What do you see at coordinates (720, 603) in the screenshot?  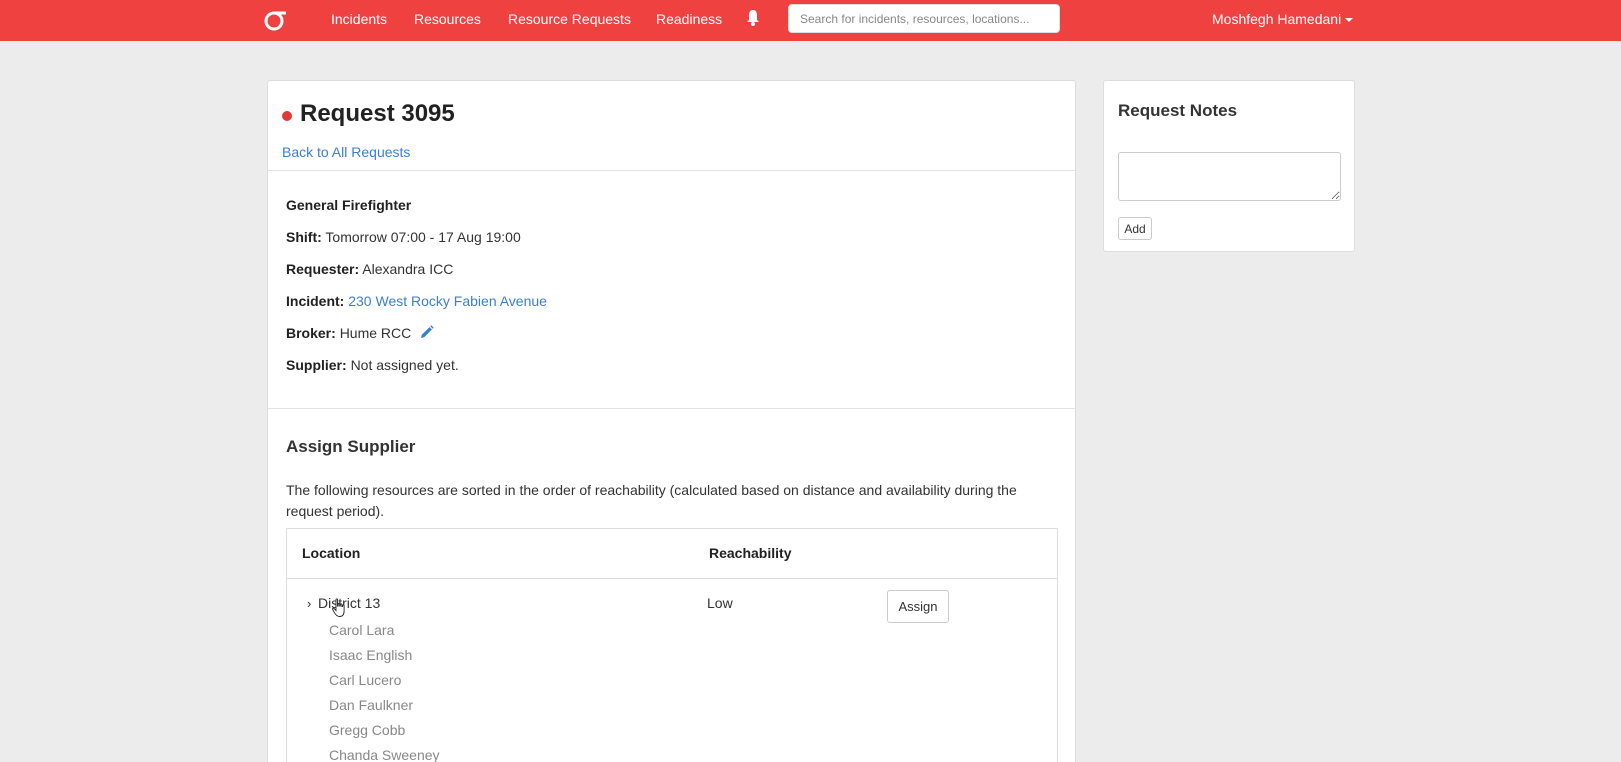 I see `reachability-value: Low` at bounding box center [720, 603].